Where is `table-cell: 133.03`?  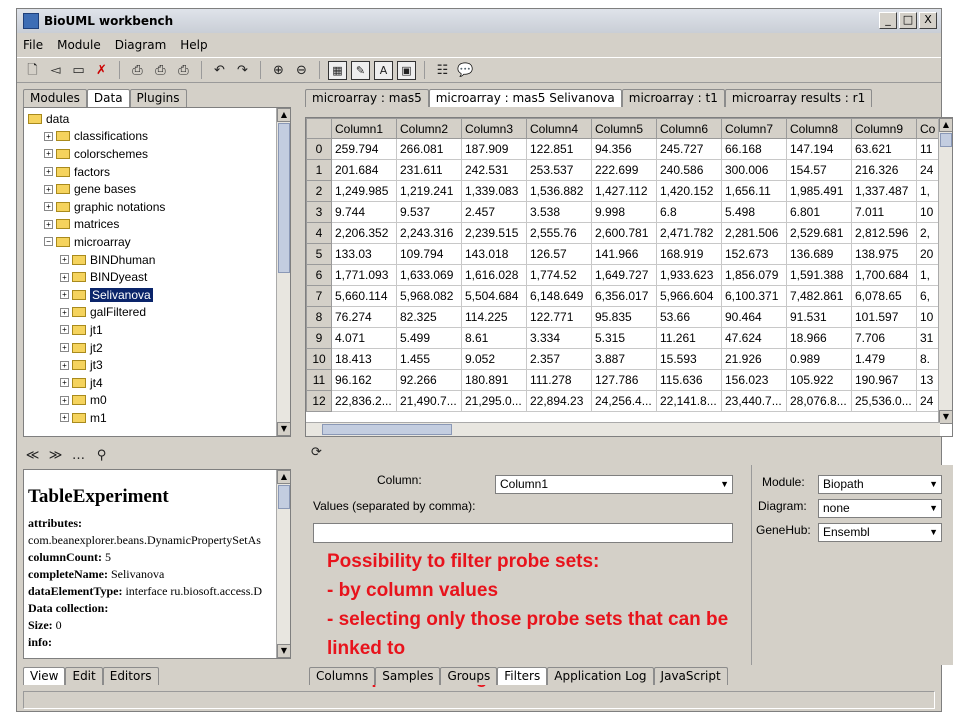 table-cell: 133.03 is located at coordinates (364, 254).